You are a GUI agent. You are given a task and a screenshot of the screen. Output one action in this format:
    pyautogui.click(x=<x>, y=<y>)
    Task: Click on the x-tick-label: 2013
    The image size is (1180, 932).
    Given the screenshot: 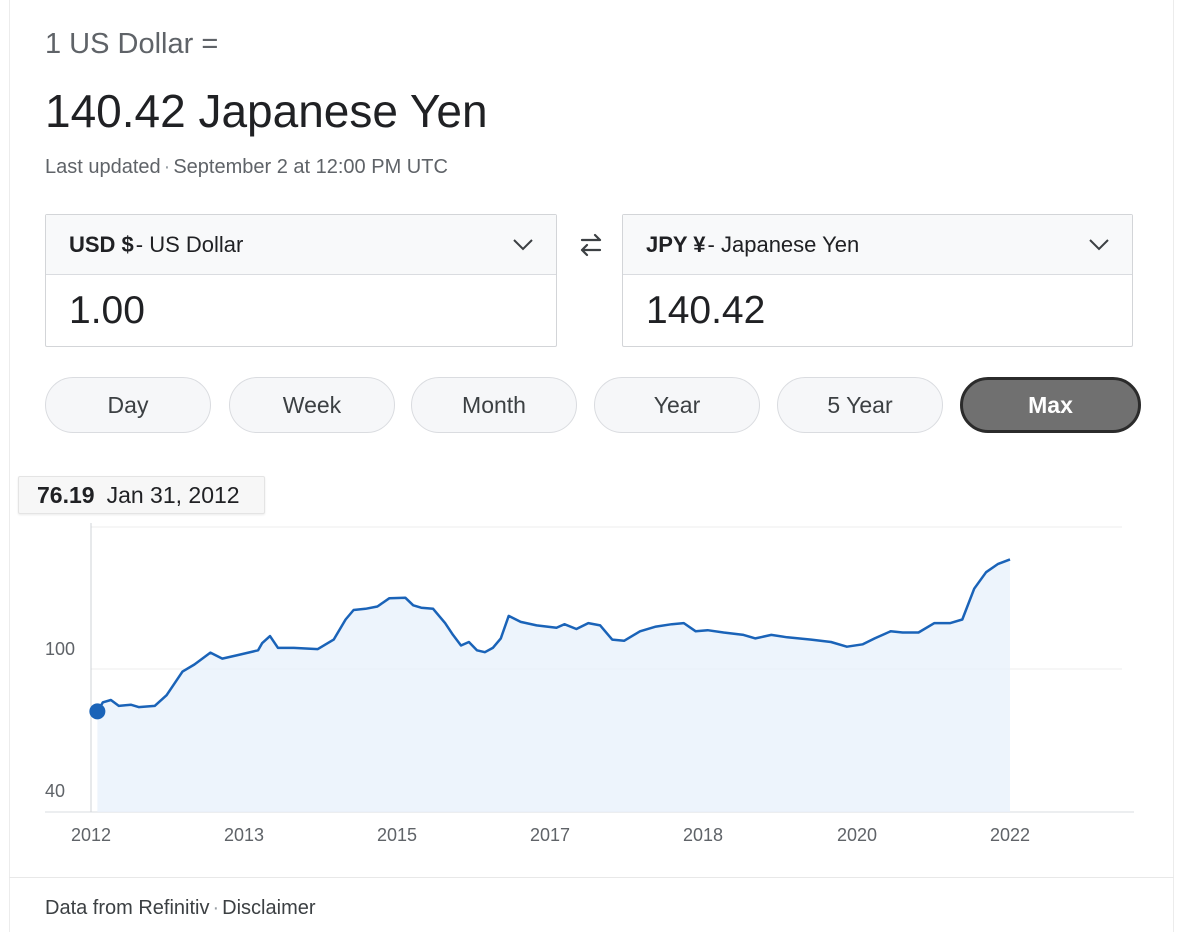 What is the action you would take?
    pyautogui.click(x=244, y=835)
    